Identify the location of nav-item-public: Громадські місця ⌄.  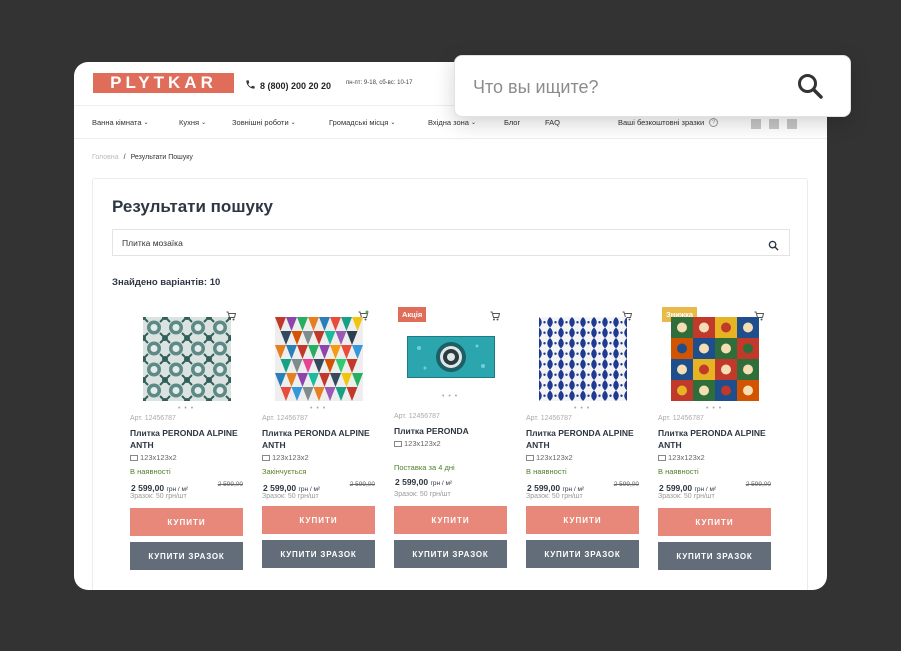
(378, 122).